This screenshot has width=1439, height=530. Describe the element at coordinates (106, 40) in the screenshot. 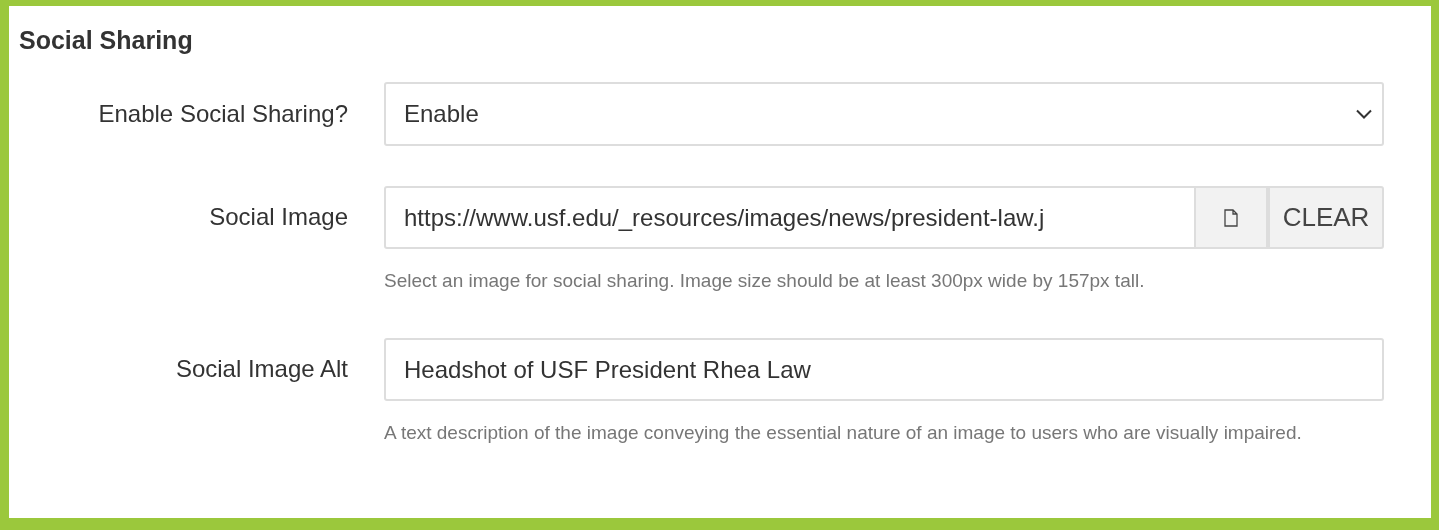

I see `section-title: Social Sharing` at that location.